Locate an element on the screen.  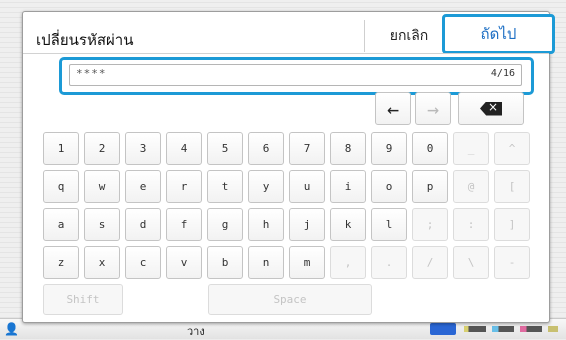
key-row1-1: 2 is located at coordinates (102, 148).